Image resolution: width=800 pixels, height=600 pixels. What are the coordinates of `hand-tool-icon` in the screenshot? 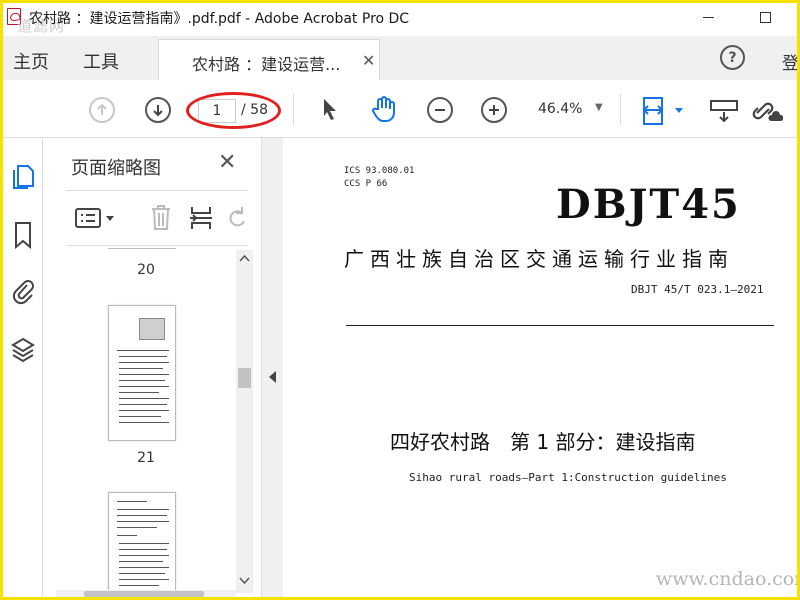 It's located at (384, 109).